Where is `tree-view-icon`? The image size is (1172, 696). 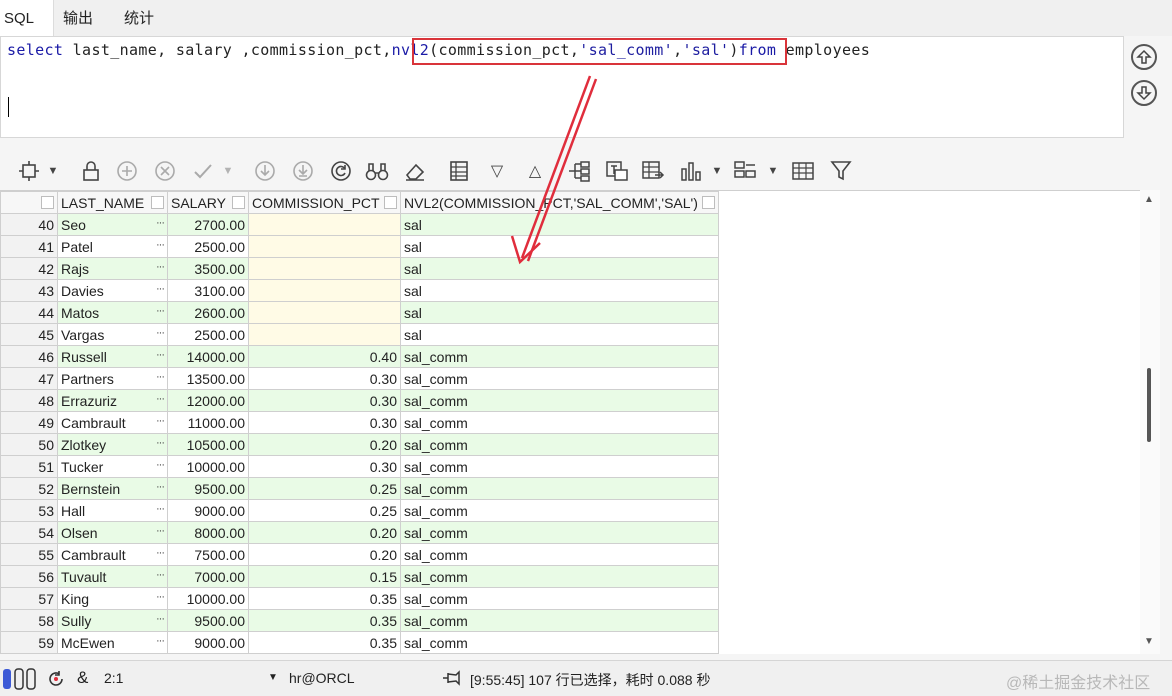
tree-view-icon is located at coordinates (579, 171).